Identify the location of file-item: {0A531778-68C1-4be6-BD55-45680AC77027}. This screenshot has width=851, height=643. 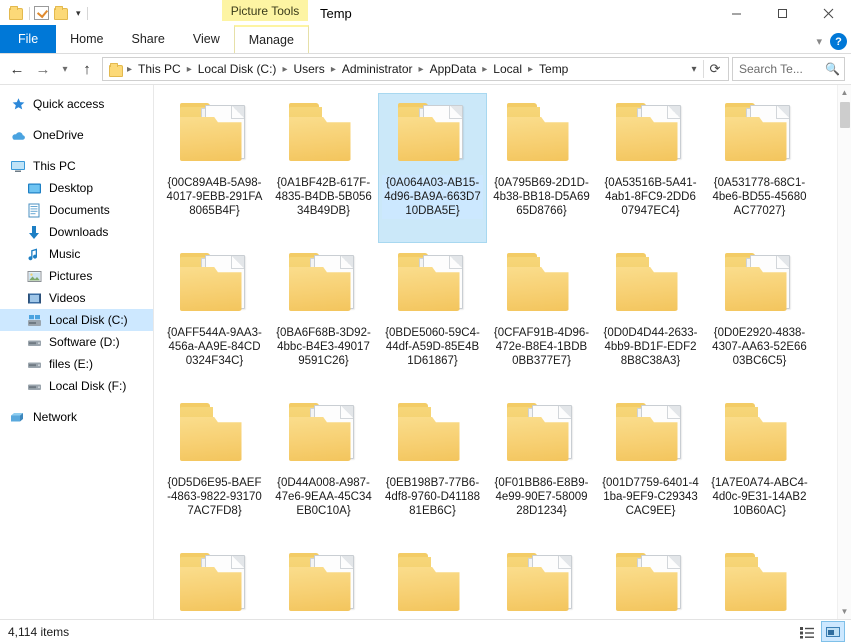
(759, 168).